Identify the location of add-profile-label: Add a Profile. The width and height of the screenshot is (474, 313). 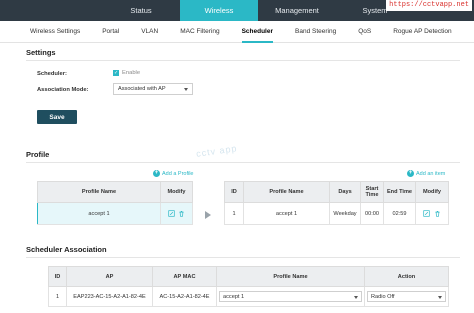
(178, 173).